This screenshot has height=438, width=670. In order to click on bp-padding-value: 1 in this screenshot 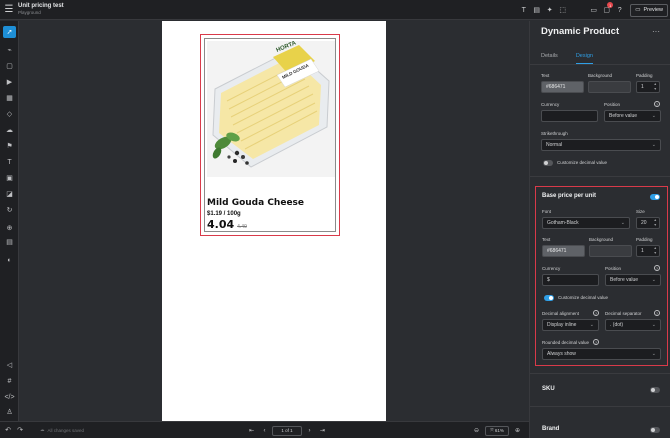, I will do `click(642, 251)`.